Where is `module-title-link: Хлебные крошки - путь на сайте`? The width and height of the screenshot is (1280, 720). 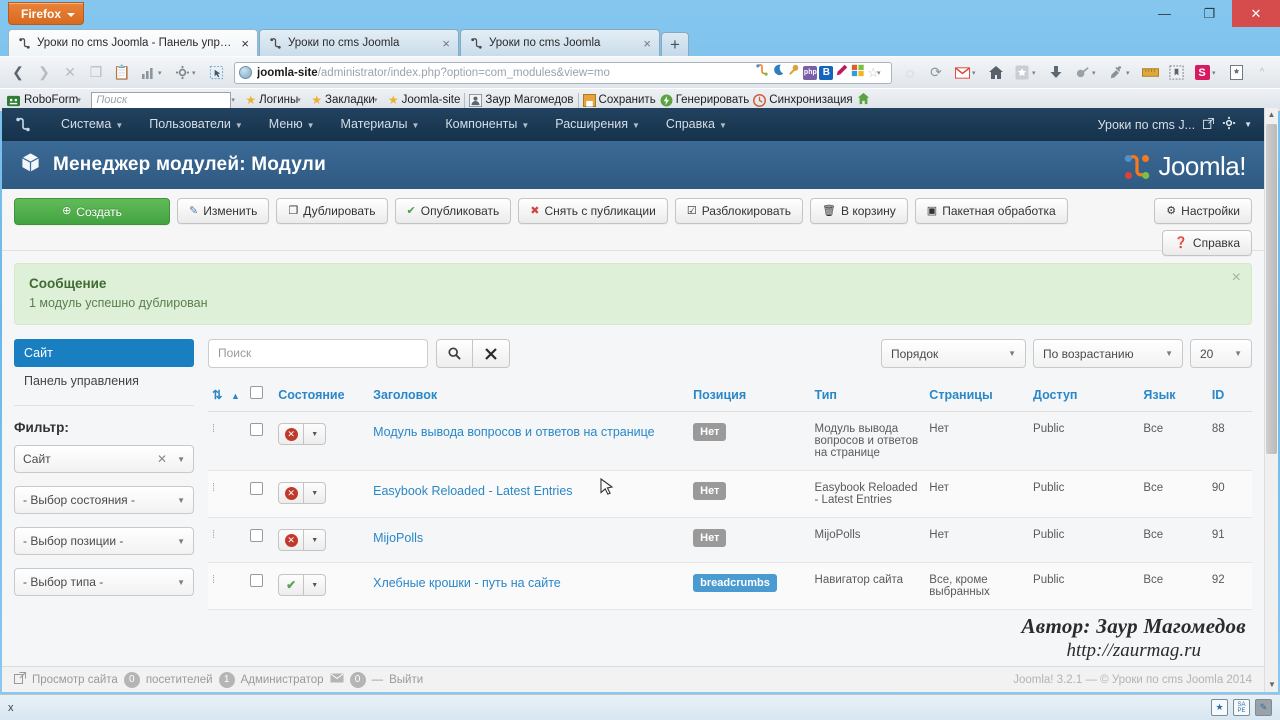 module-title-link: Хлебные крошки - путь на сайте is located at coordinates (467, 583).